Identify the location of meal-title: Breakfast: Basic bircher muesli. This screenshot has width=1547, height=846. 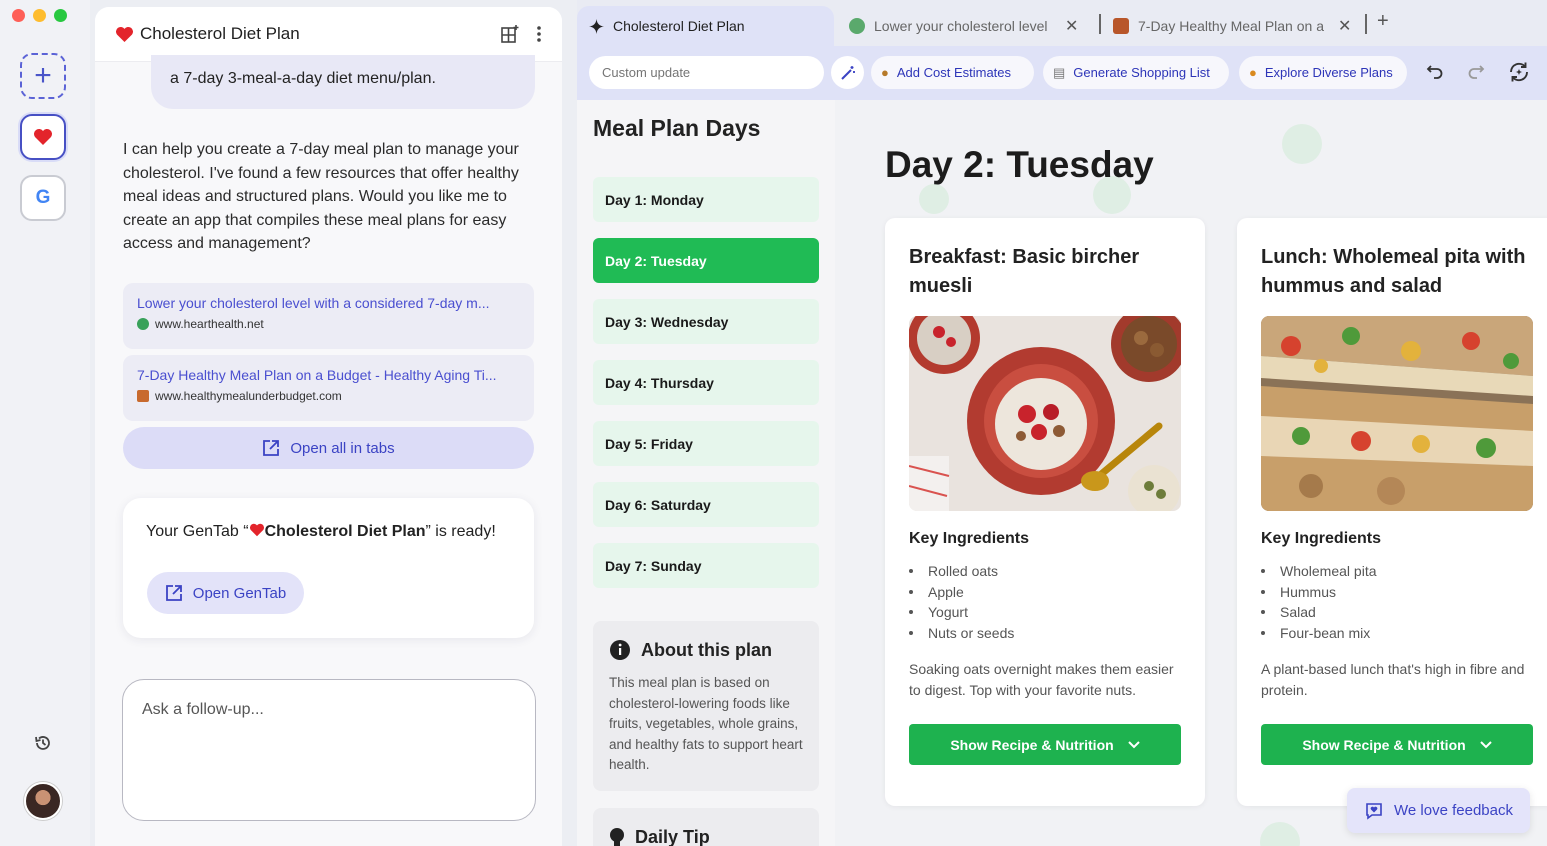
(1024, 271).